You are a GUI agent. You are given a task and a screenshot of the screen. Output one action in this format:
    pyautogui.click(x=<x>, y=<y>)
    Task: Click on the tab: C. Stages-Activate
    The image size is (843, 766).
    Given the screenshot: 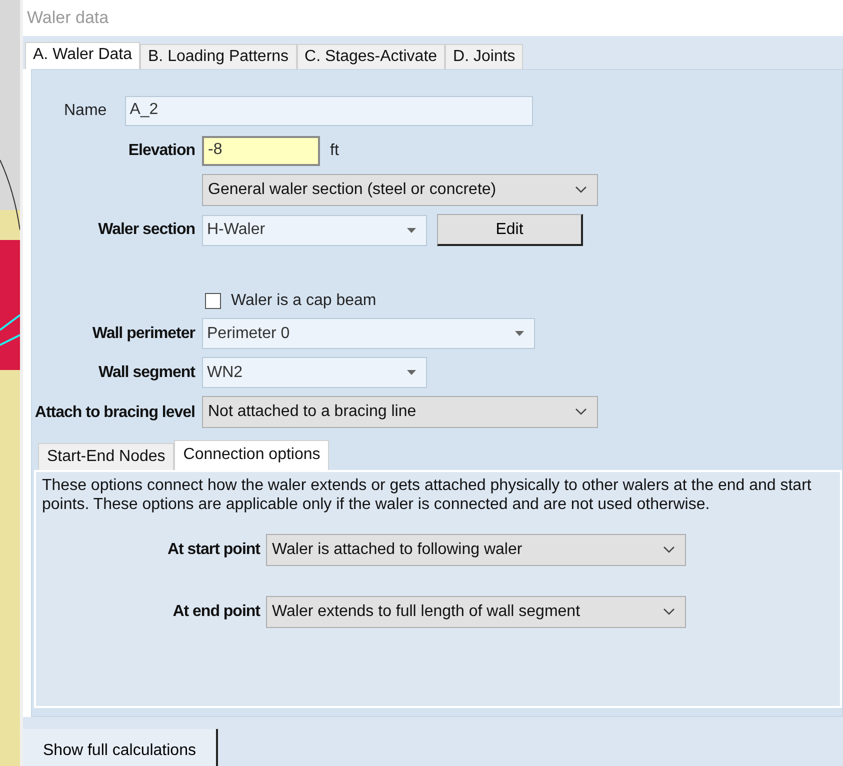 What is the action you would take?
    pyautogui.click(x=371, y=56)
    